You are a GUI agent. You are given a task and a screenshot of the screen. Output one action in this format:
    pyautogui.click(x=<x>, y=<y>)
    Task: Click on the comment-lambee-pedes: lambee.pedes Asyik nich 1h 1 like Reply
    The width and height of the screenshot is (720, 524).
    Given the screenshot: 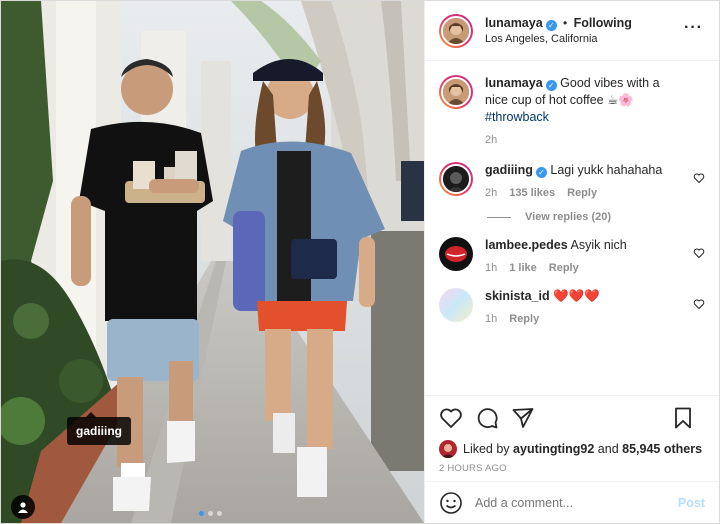 What is the action you would take?
    pyautogui.click(x=572, y=255)
    